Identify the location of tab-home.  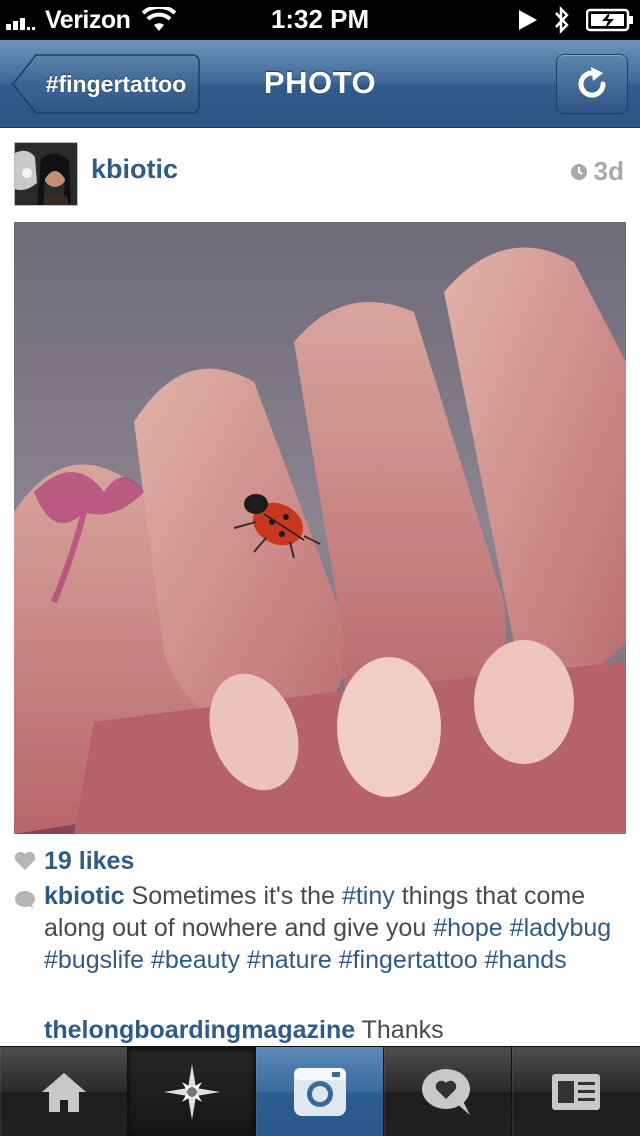
(64, 1091).